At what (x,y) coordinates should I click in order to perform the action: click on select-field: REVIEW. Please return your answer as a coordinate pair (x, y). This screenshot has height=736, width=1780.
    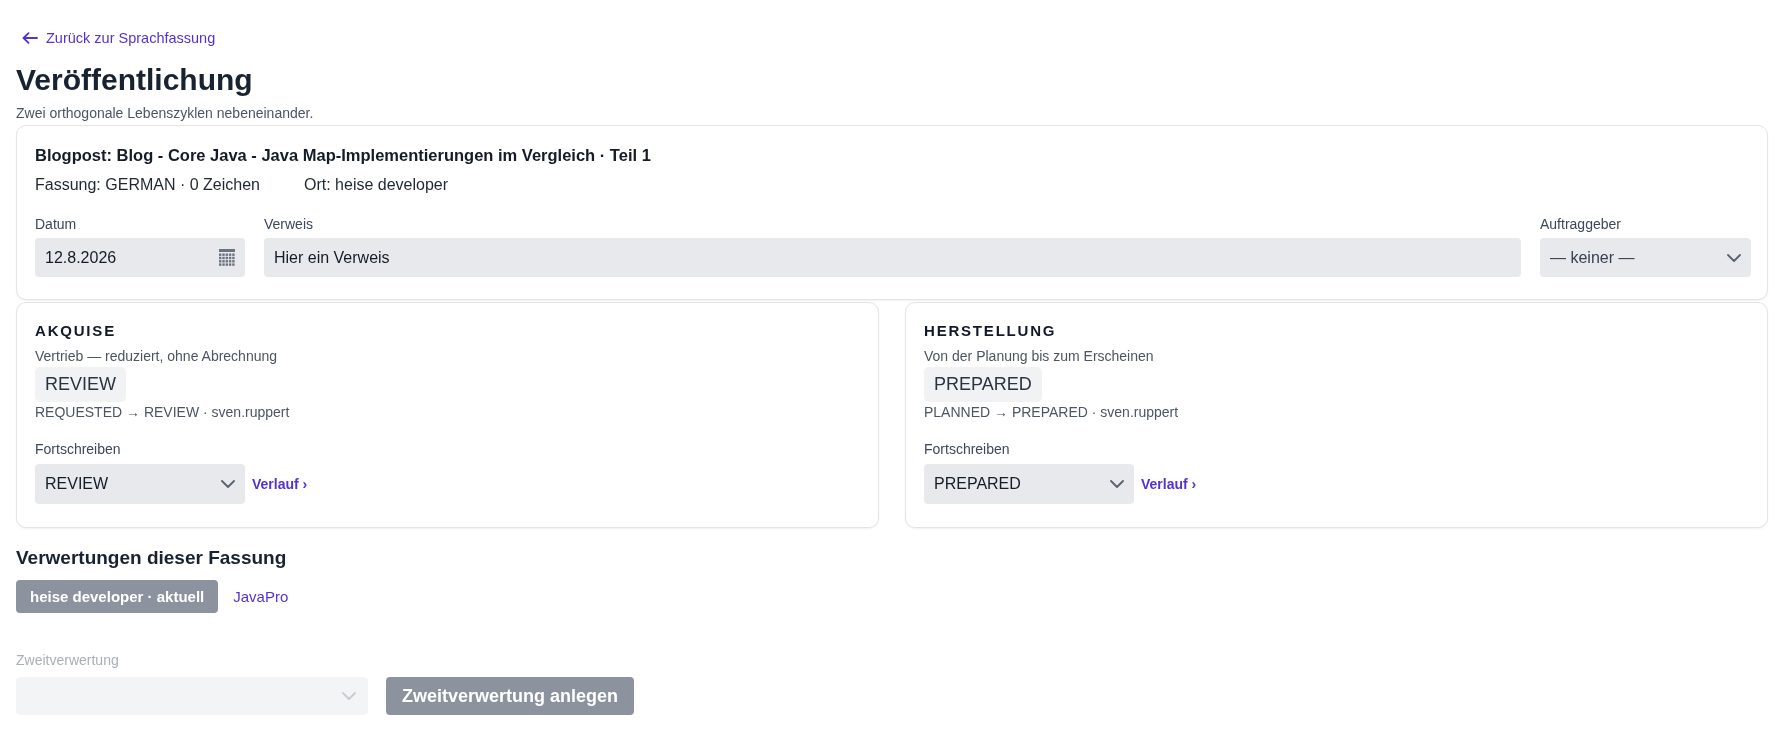
    Looking at the image, I should click on (140, 484).